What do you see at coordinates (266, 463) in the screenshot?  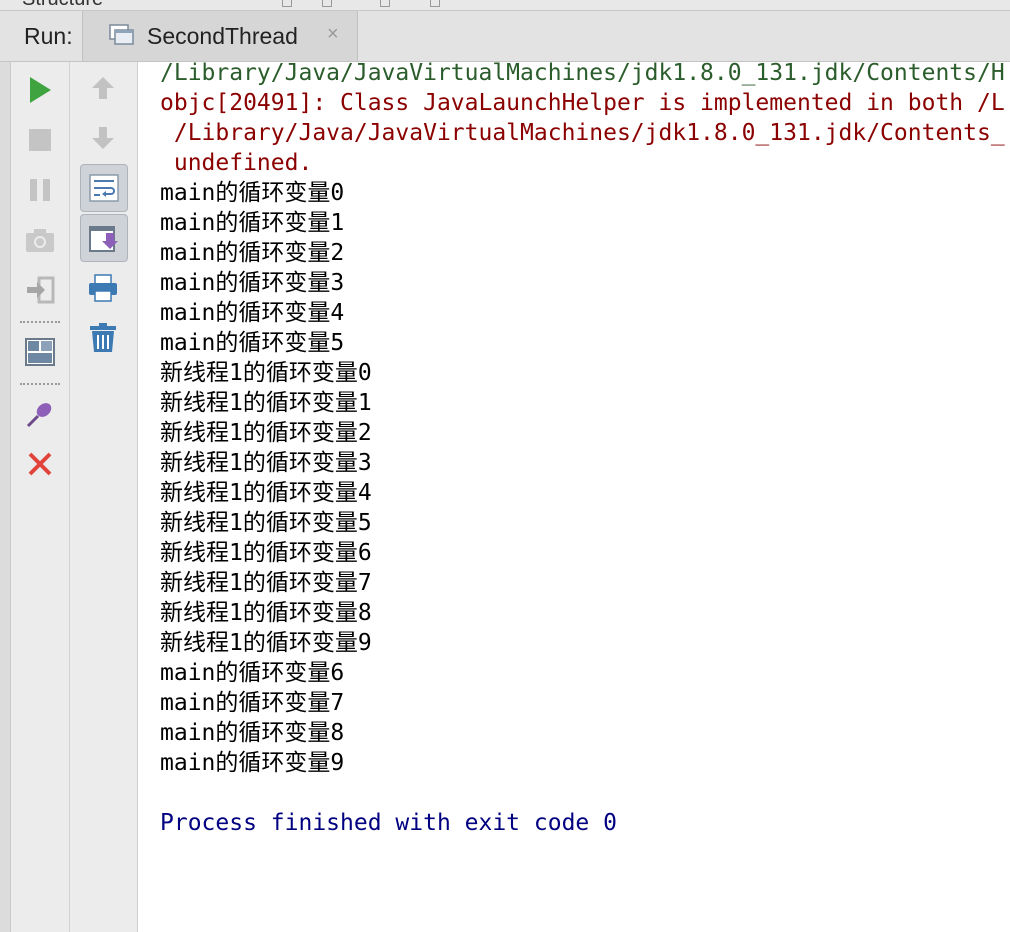 I see `console-line: 新线程1的循环变量3` at bounding box center [266, 463].